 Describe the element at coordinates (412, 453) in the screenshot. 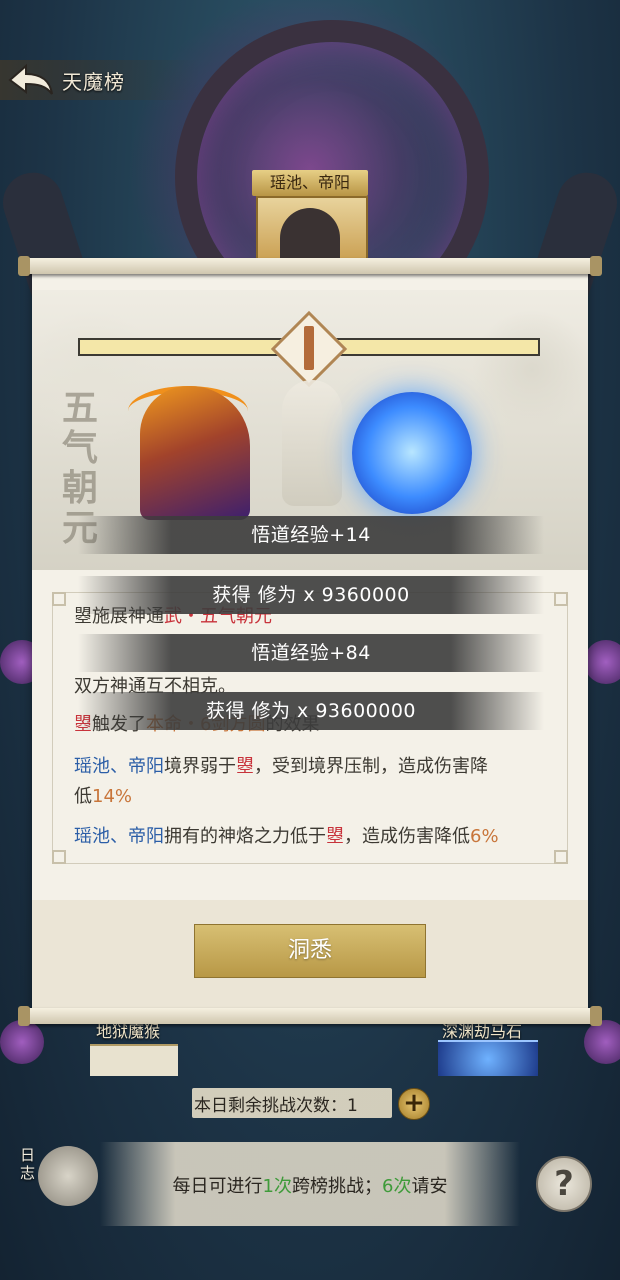

I see `enemy-tiger-spirit` at that location.